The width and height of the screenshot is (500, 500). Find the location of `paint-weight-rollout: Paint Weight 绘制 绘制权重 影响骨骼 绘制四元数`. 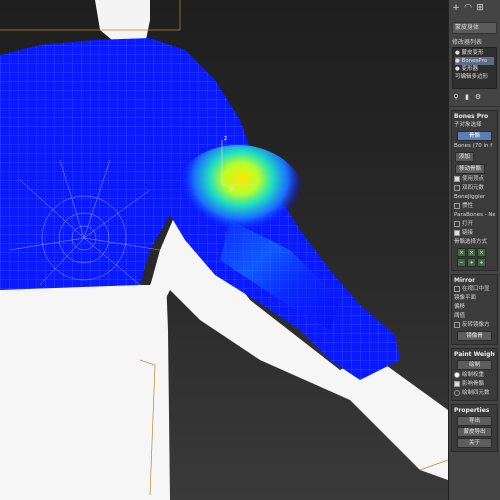

paint-weight-rollout: Paint Weight 绘制 绘制权重 影响骨骼 绘制四元数 is located at coordinates (474, 374).